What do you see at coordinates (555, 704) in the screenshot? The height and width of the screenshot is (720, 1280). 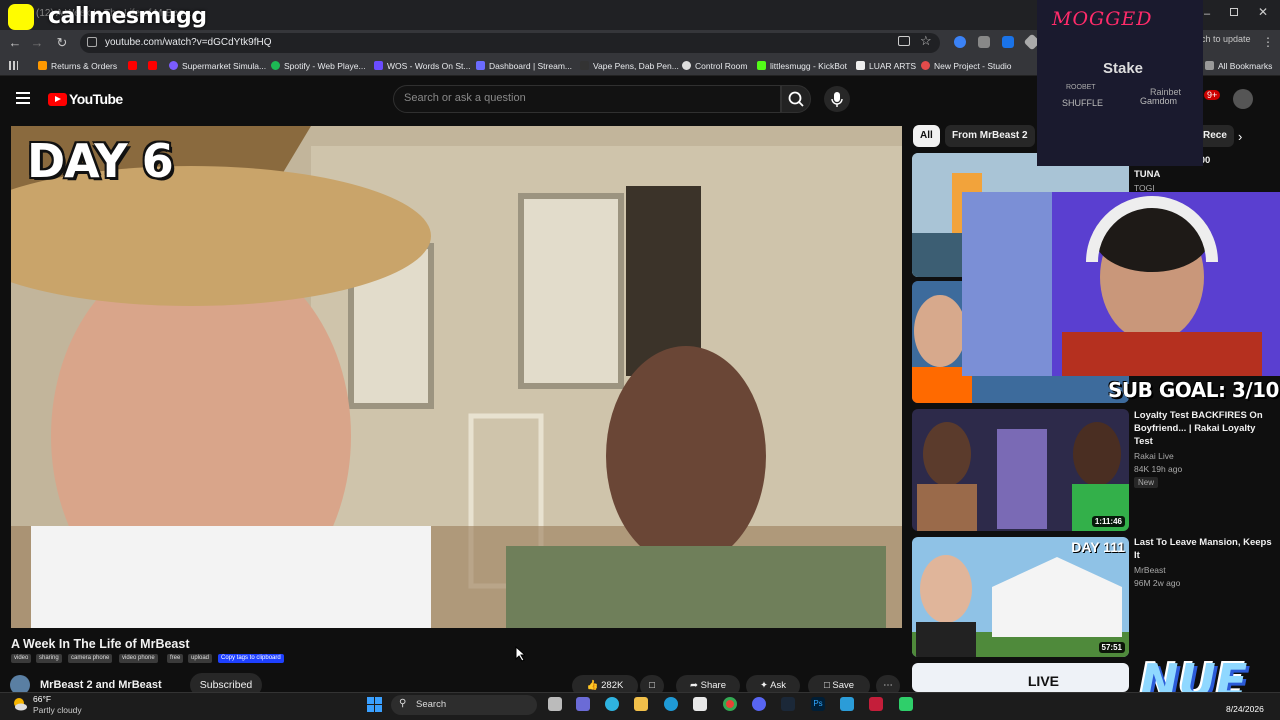 I see `task-view-icon` at bounding box center [555, 704].